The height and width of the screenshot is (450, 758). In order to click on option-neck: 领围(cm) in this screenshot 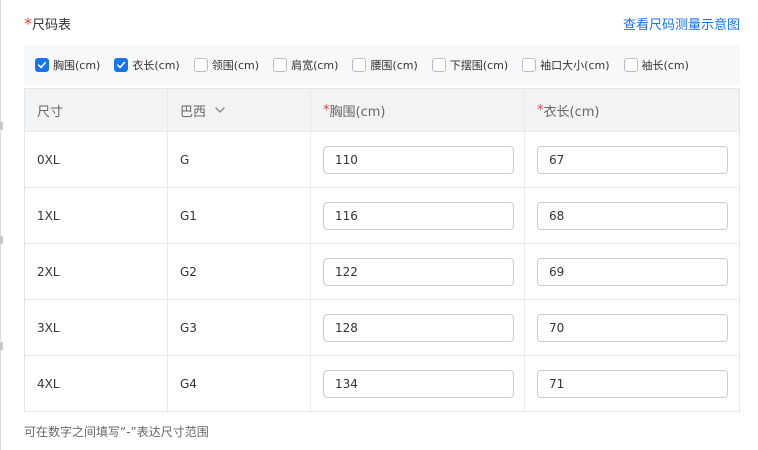, I will do `click(226, 65)`.